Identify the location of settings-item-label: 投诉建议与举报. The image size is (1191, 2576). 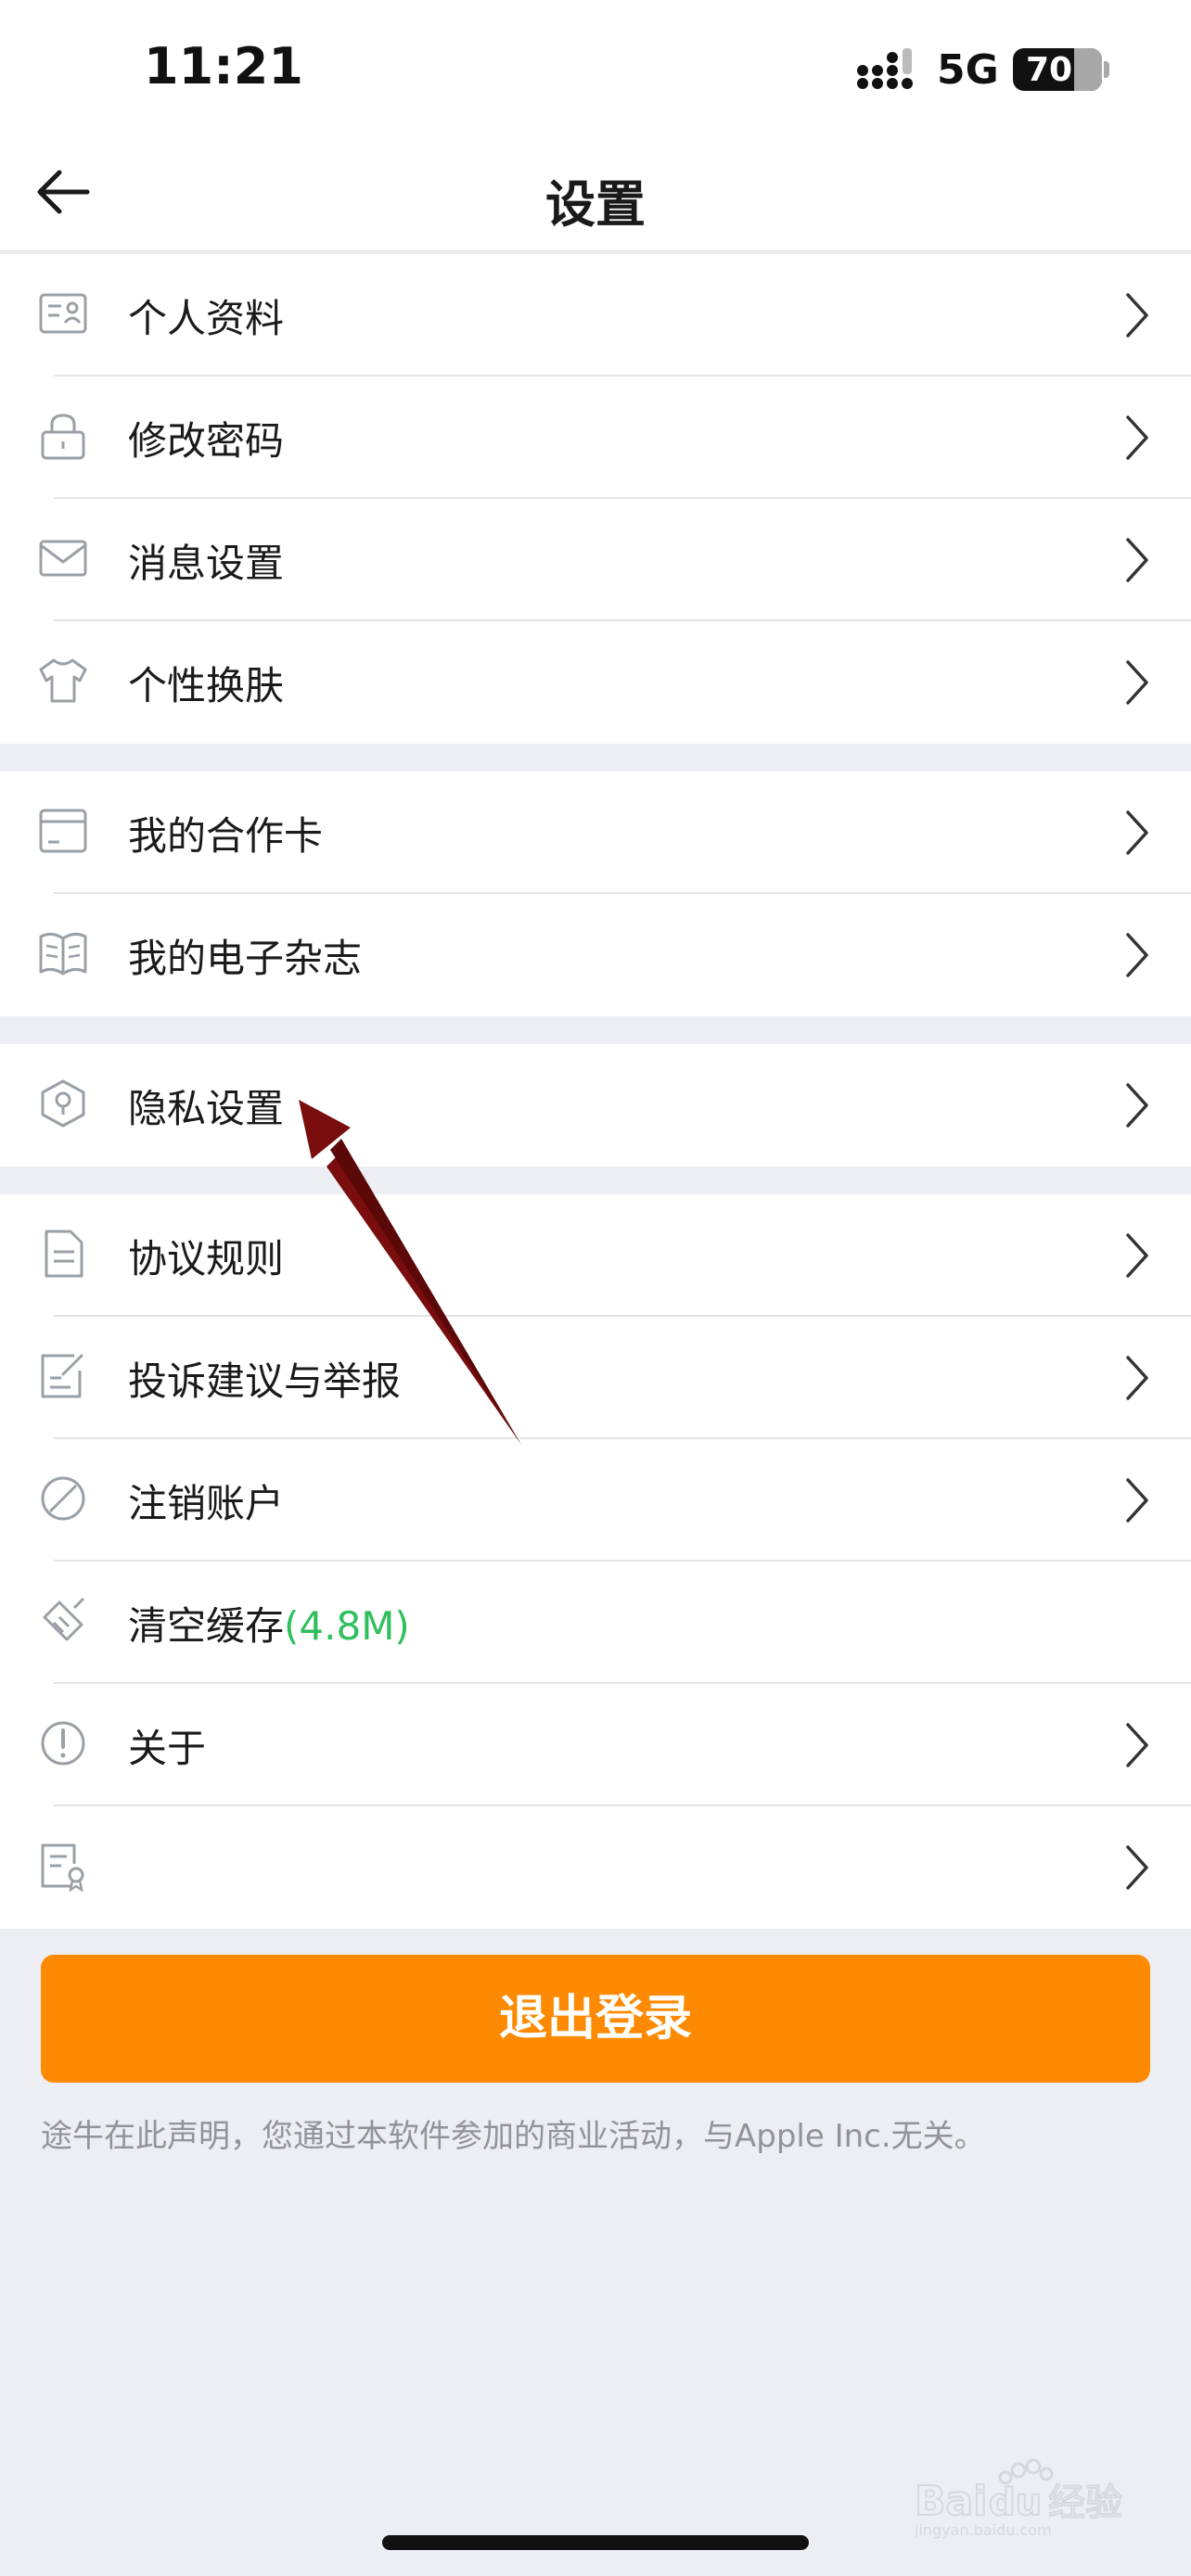
(265, 1381).